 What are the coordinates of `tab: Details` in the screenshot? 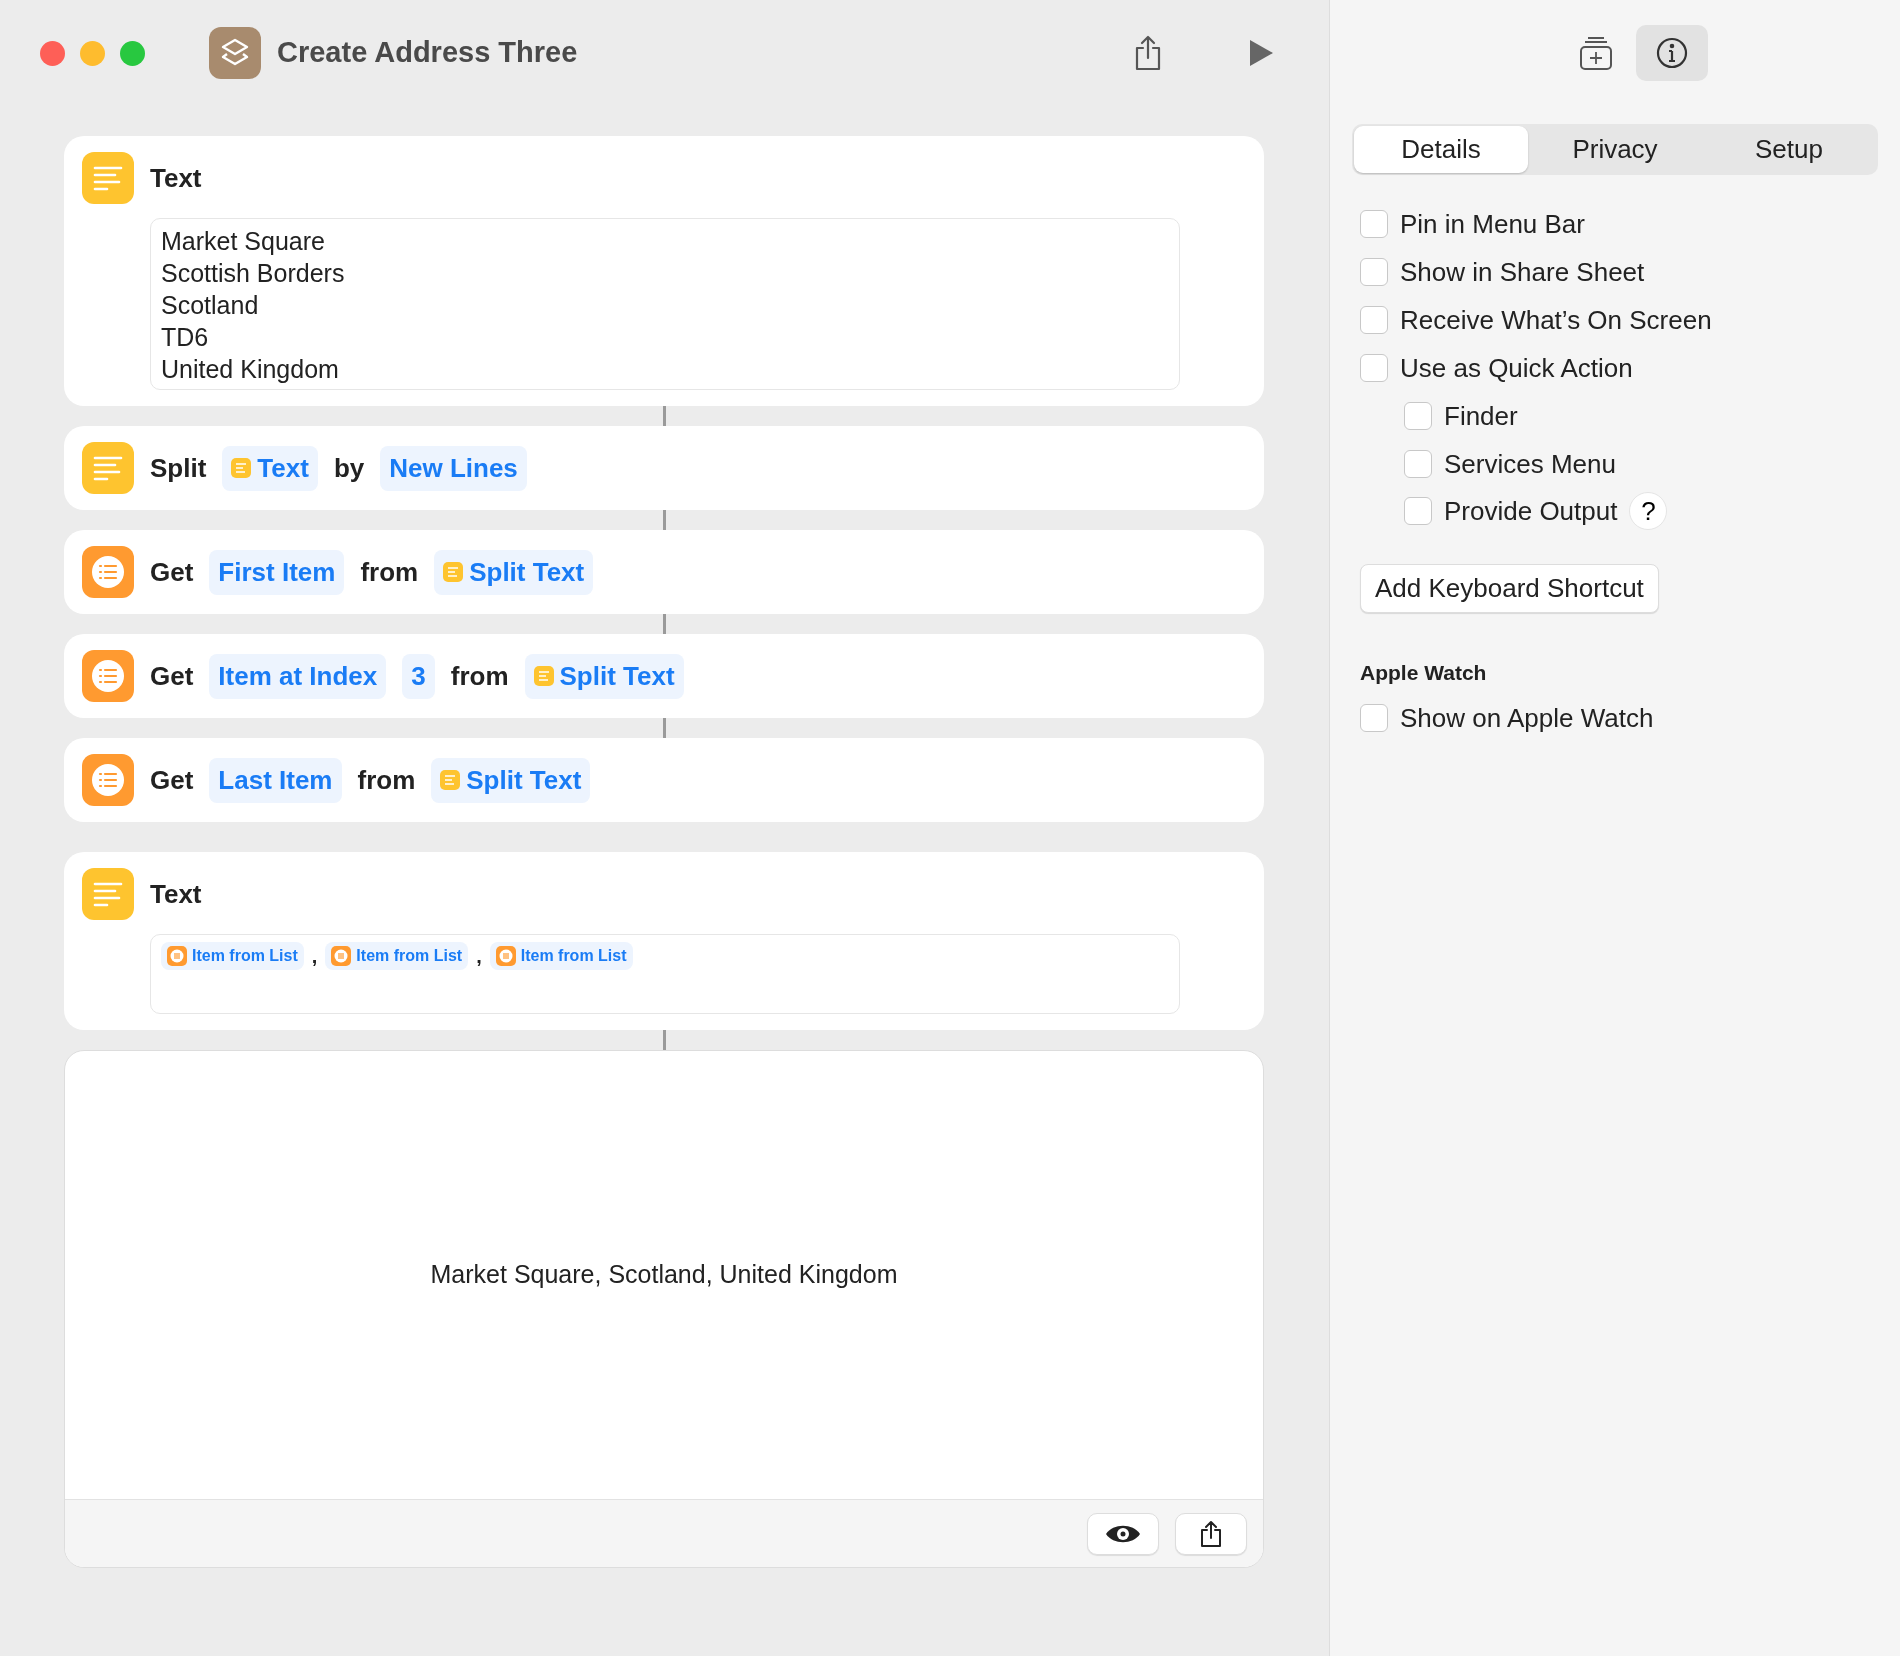 It's located at (1441, 149).